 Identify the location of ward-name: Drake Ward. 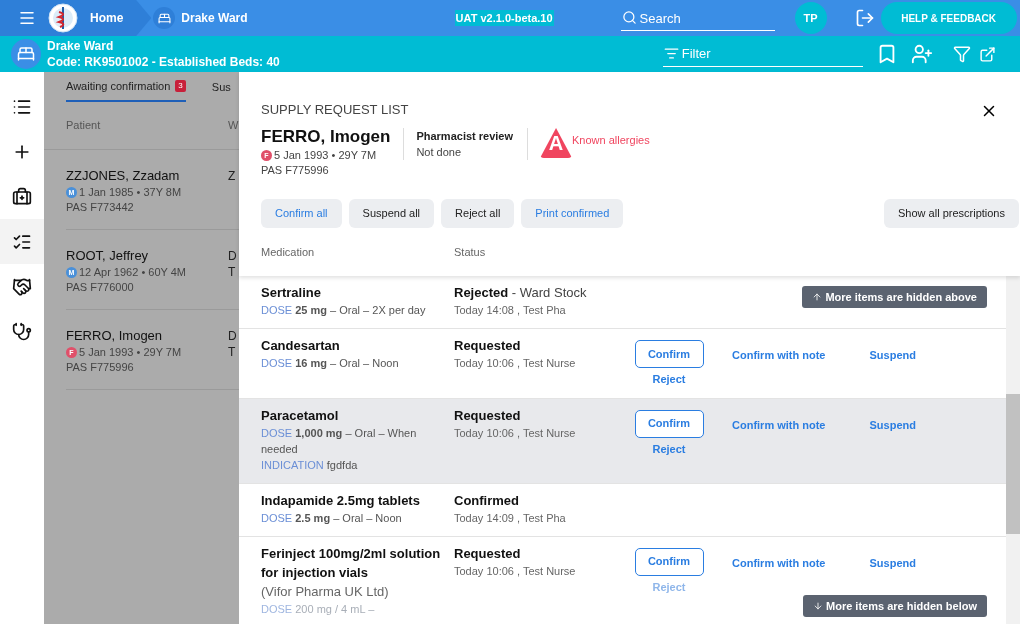
(81, 46).